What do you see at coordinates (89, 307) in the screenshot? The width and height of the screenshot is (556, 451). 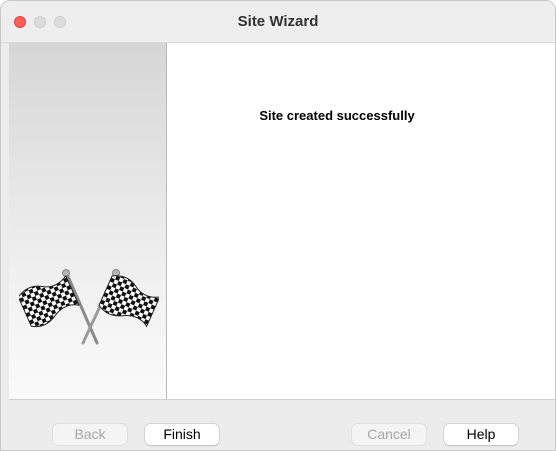 I see `checkered-flags-icon` at bounding box center [89, 307].